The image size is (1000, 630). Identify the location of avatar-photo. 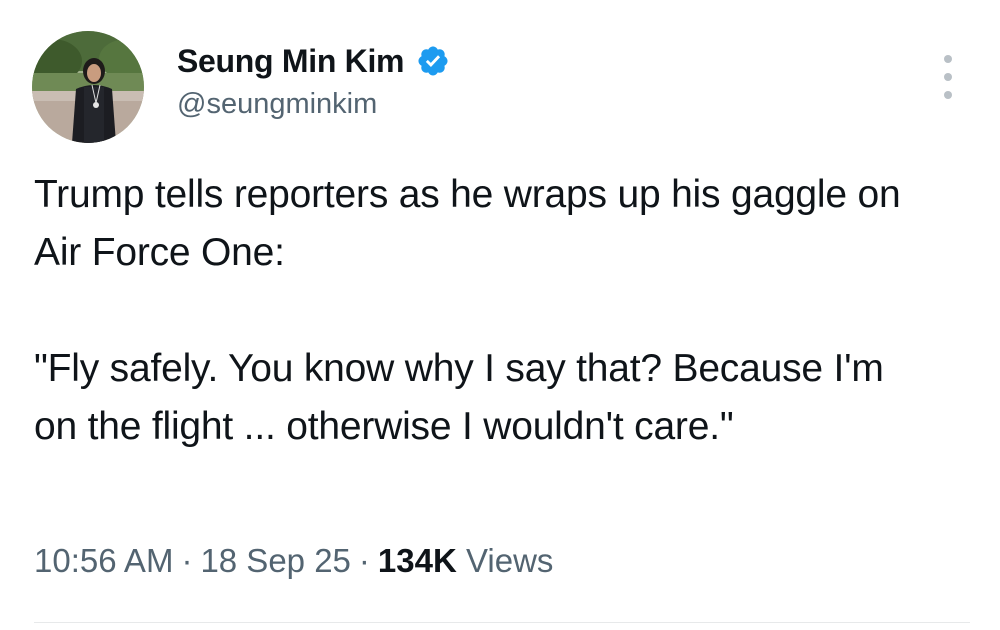
(88, 87).